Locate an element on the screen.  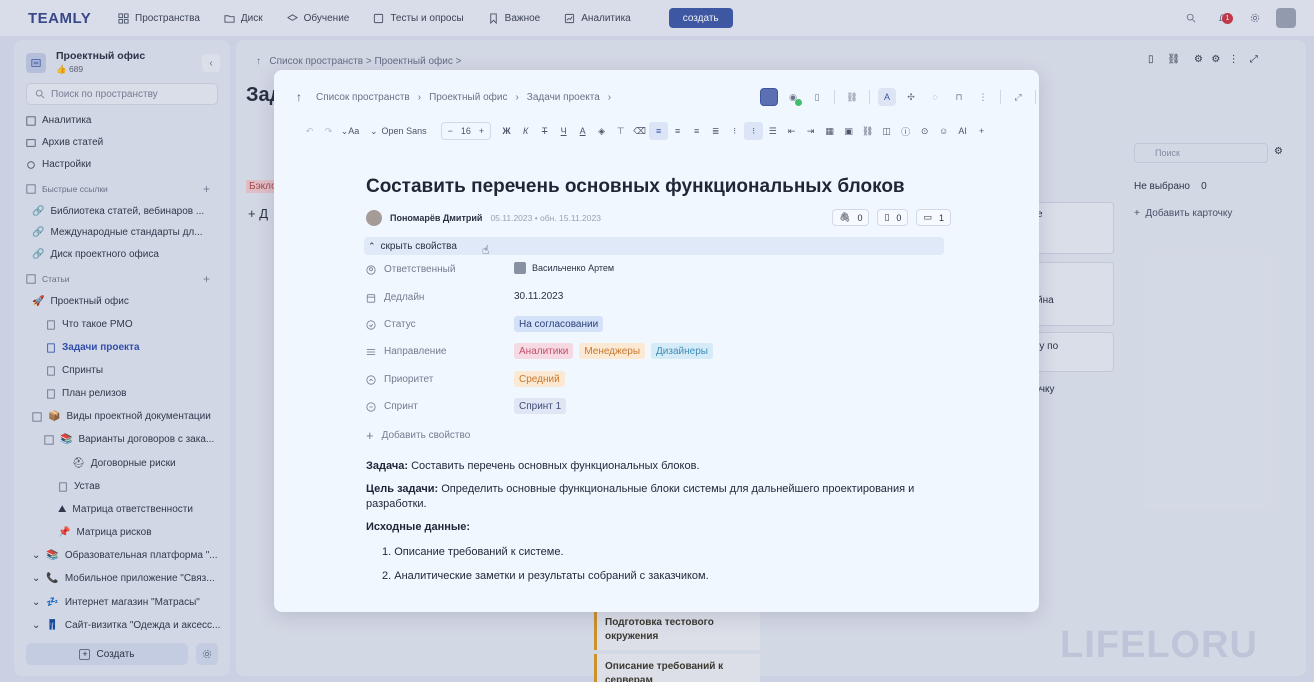
font-size-stepper: − 16 + is located at coordinates (466, 131).